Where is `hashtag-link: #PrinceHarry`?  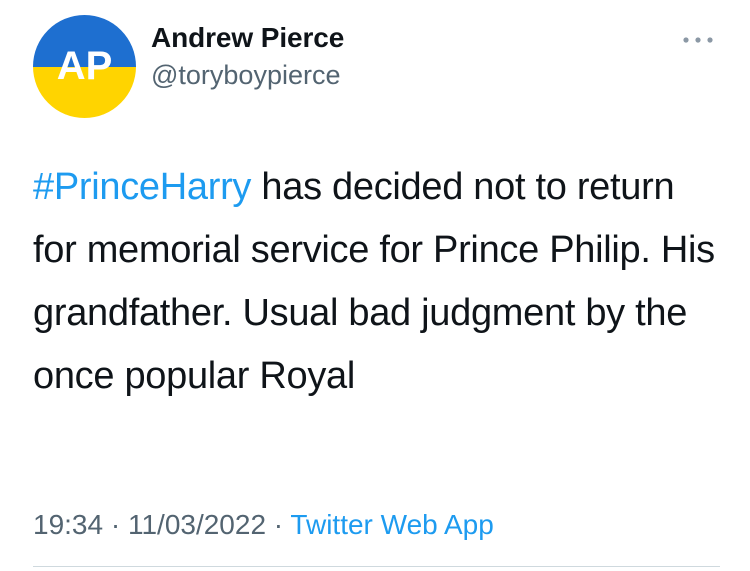
hashtag-link: #PrinceHarry is located at coordinates (142, 187).